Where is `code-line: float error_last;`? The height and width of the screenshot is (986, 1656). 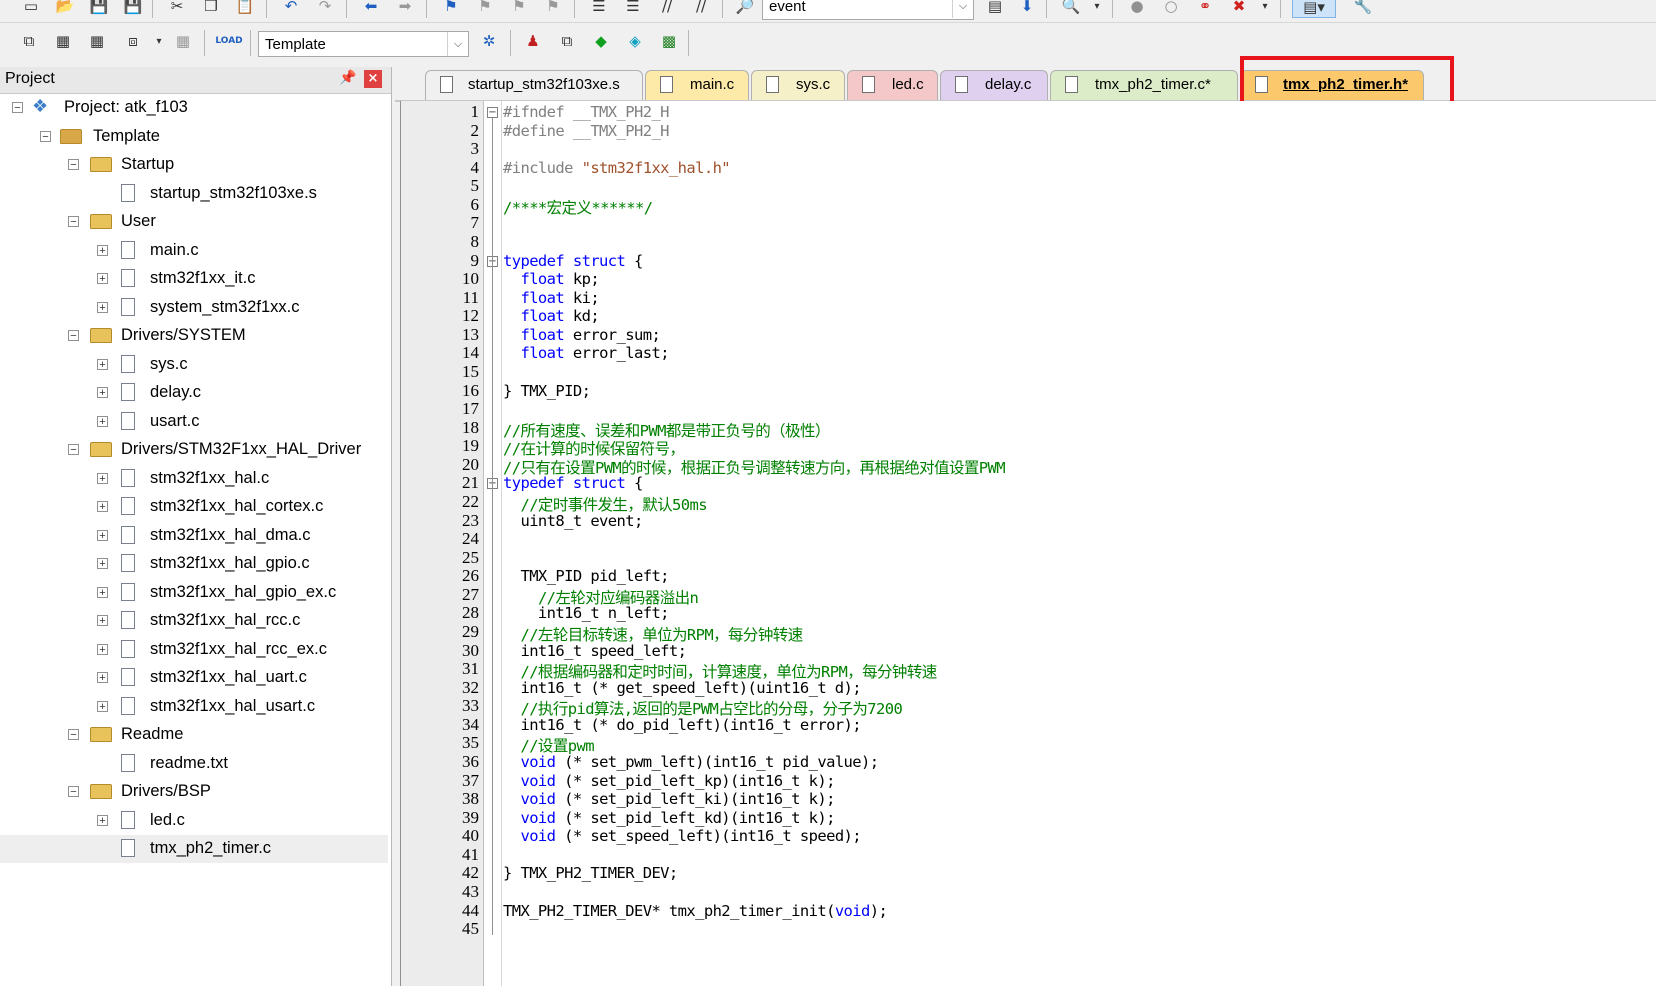
code-line: float error_last; is located at coordinates (586, 353).